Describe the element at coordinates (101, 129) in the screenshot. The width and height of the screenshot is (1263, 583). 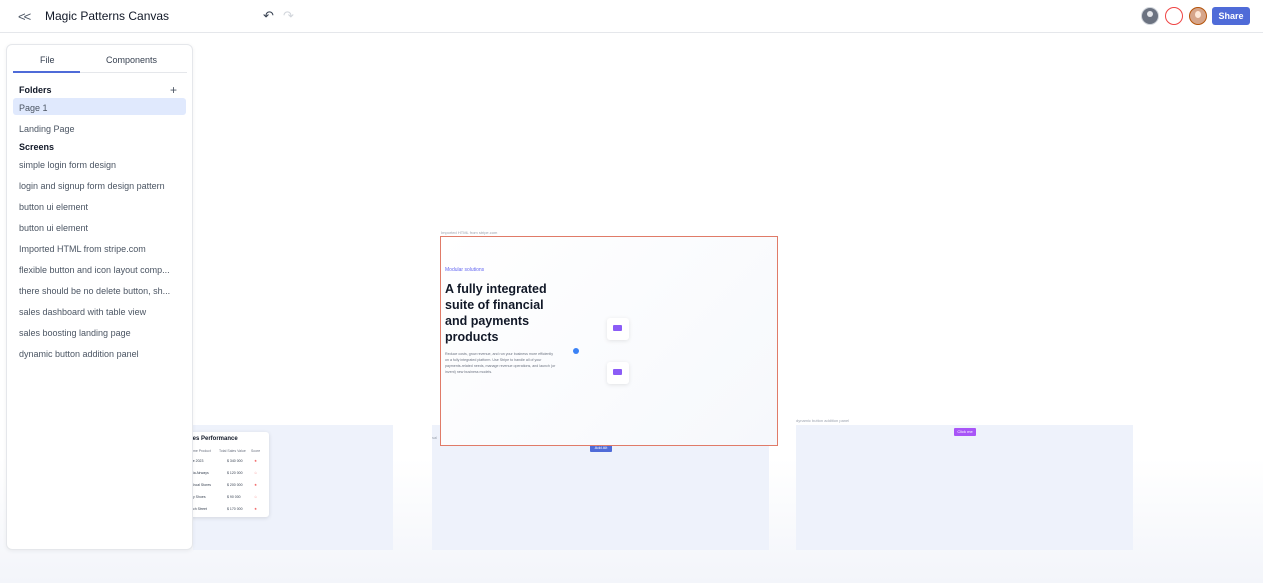
I see `folder-item-landing-page: Landing Page` at that location.